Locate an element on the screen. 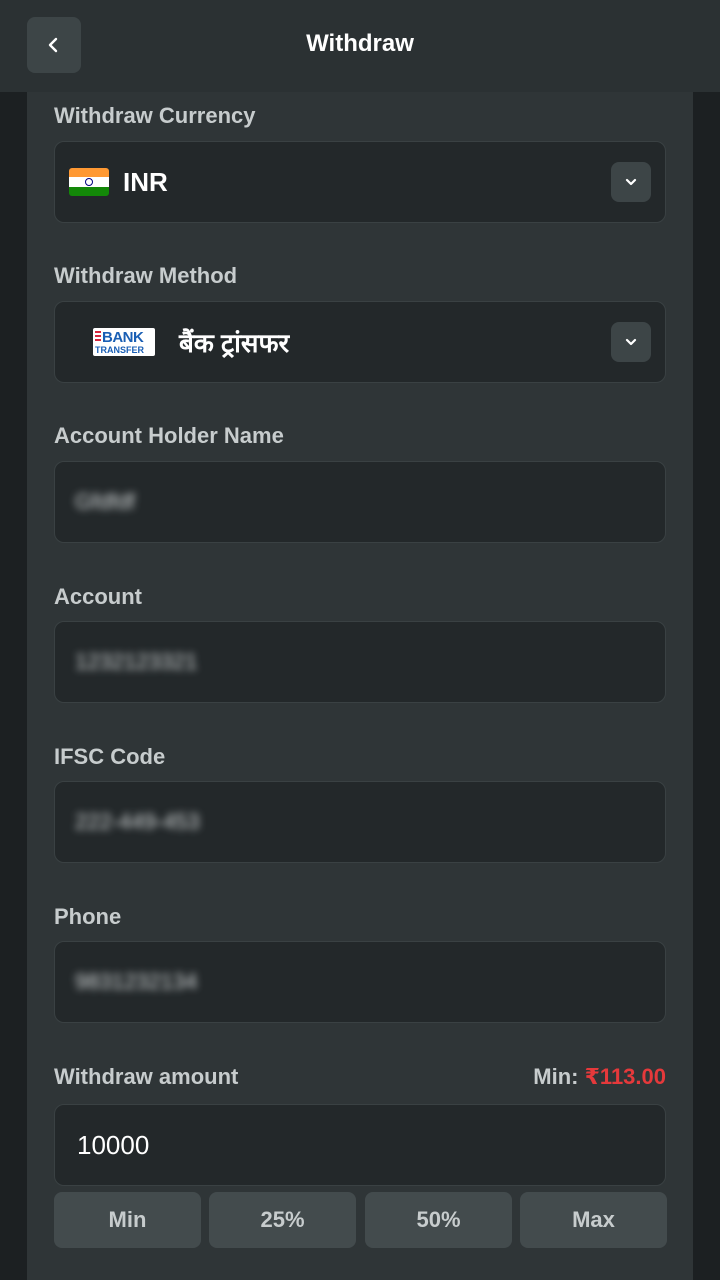 This screenshot has width=720, height=1280. currency-label: Withdraw Currency is located at coordinates (155, 115).